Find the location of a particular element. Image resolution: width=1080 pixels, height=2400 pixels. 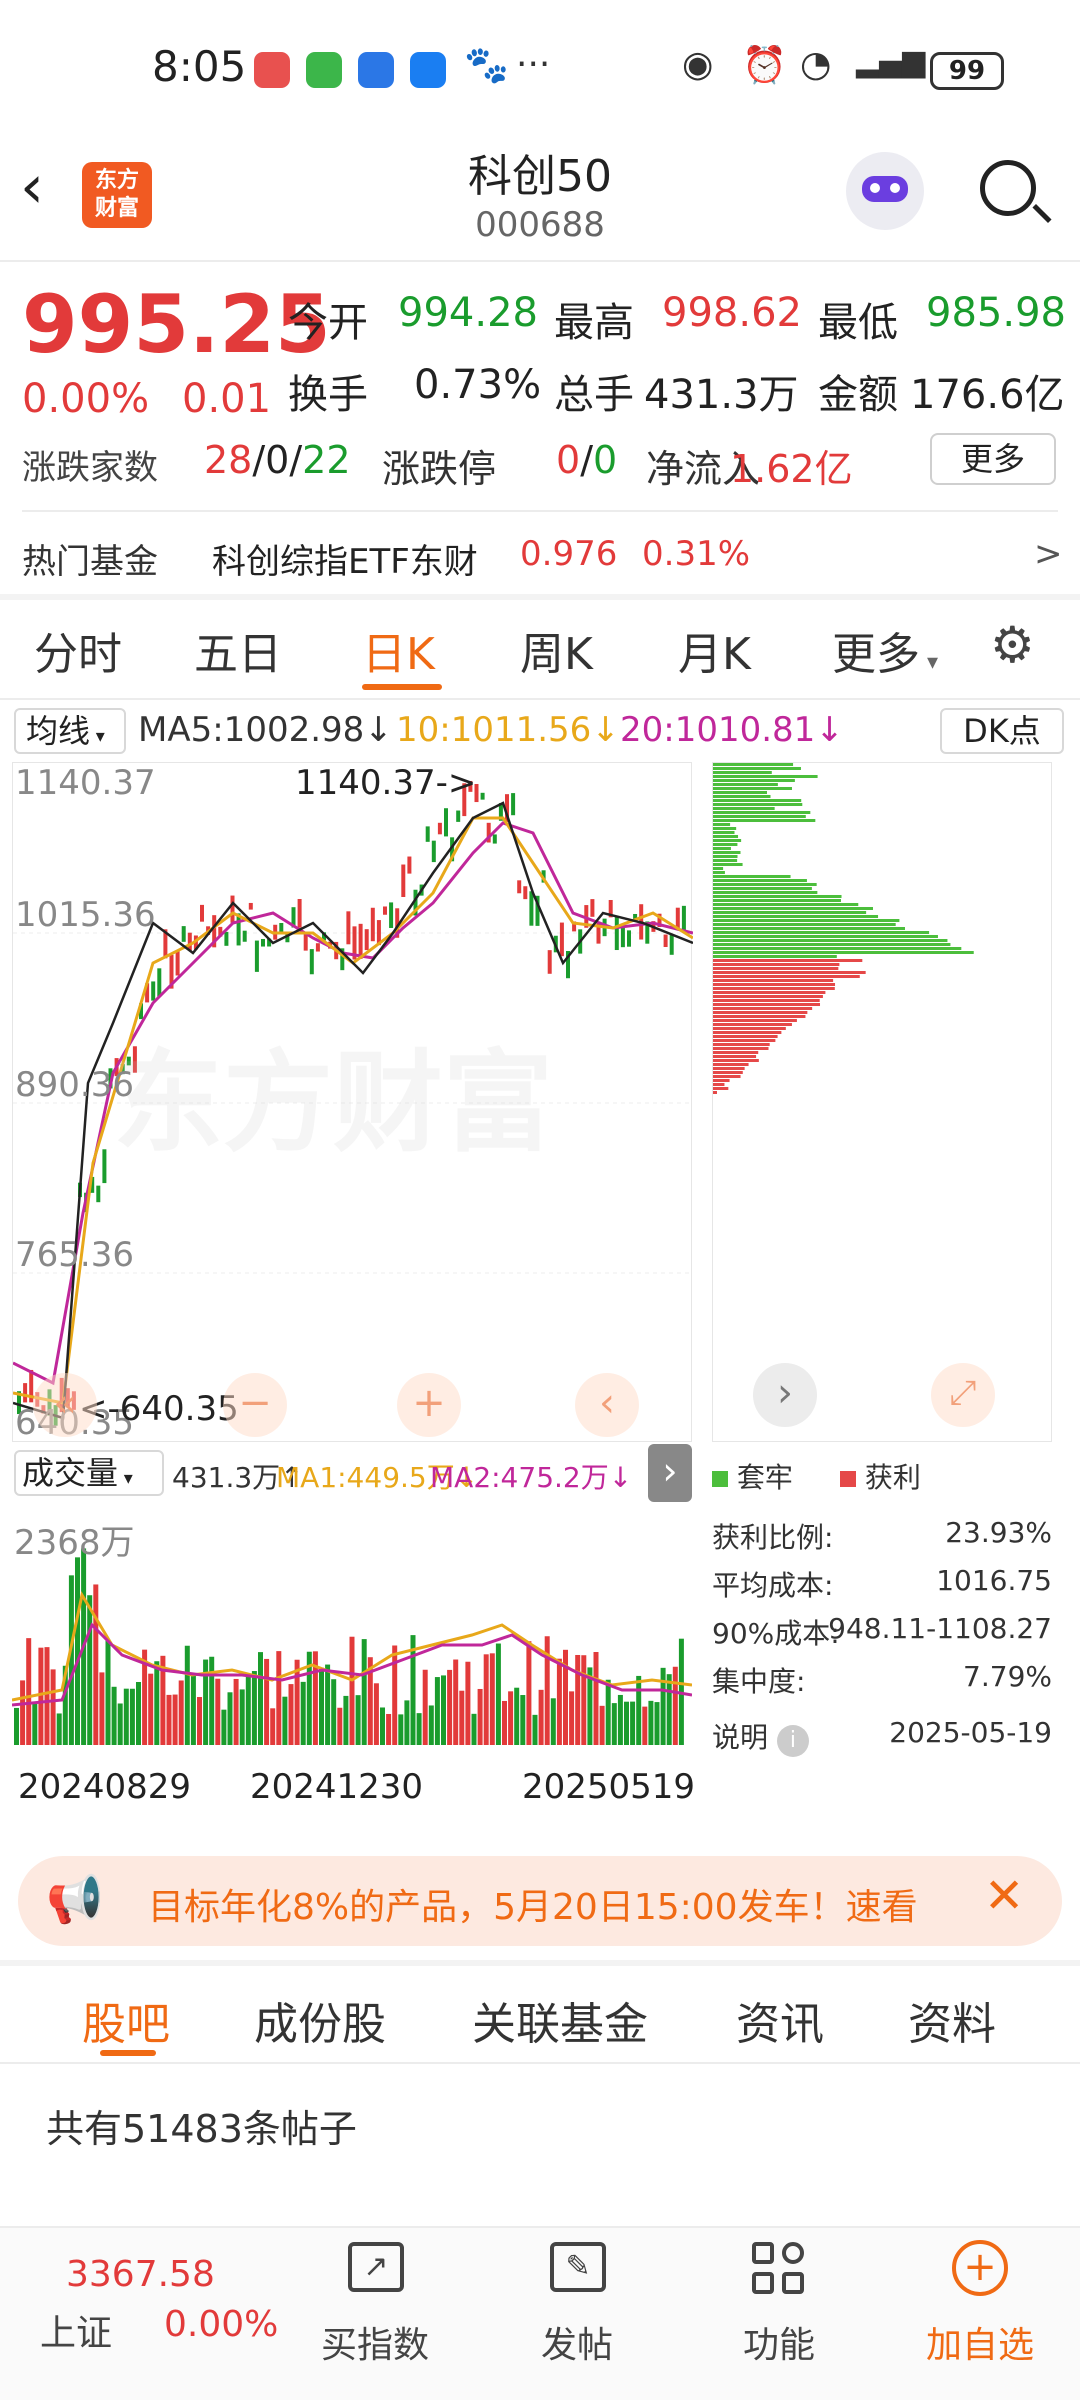

expand-icon: ⤢ is located at coordinates (963, 1395).